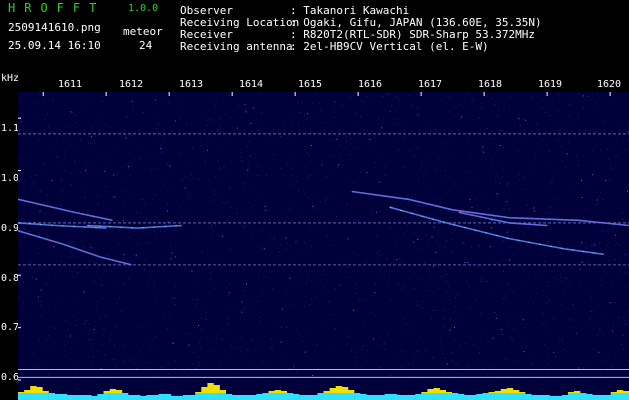 The image size is (629, 400). Describe the element at coordinates (143, 31) in the screenshot. I see `meteor-label: meteor` at that location.